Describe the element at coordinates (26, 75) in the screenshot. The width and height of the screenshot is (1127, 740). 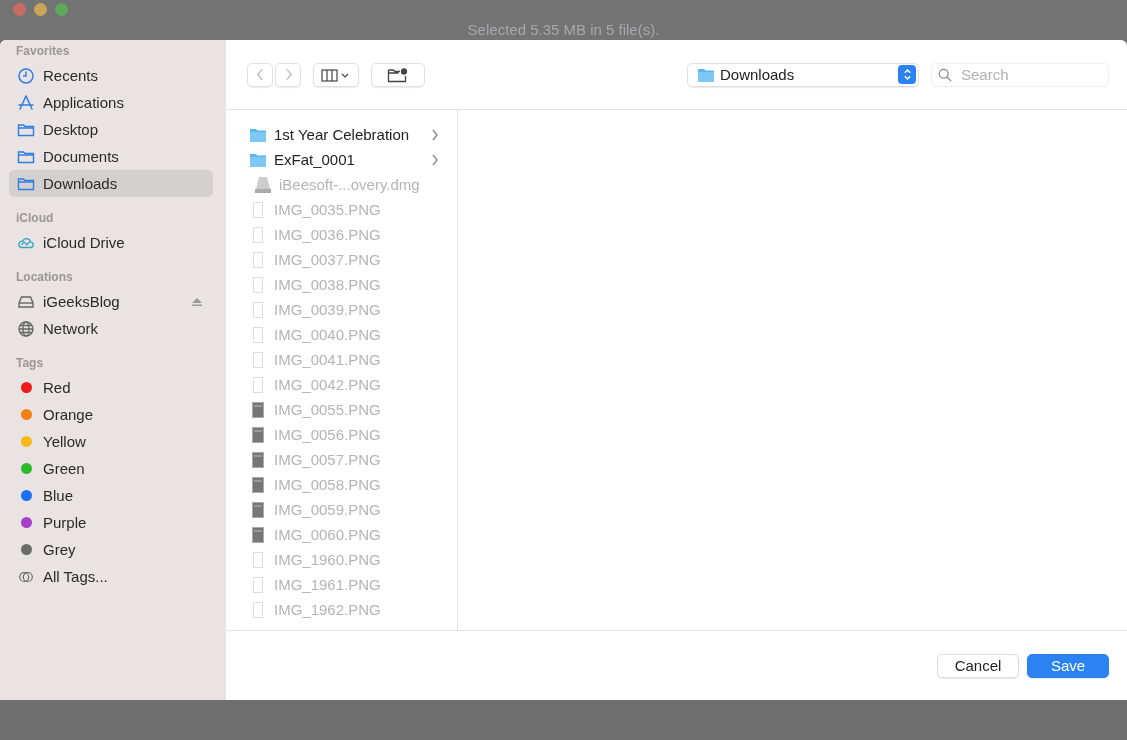
I see `clock-icon` at that location.